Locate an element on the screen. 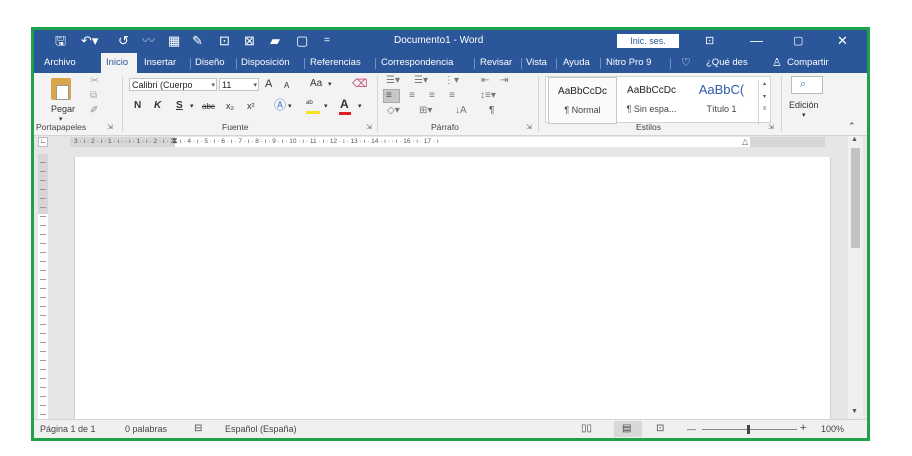 This screenshot has height=456, width=912. zoom-slider-thumb is located at coordinates (748, 429).